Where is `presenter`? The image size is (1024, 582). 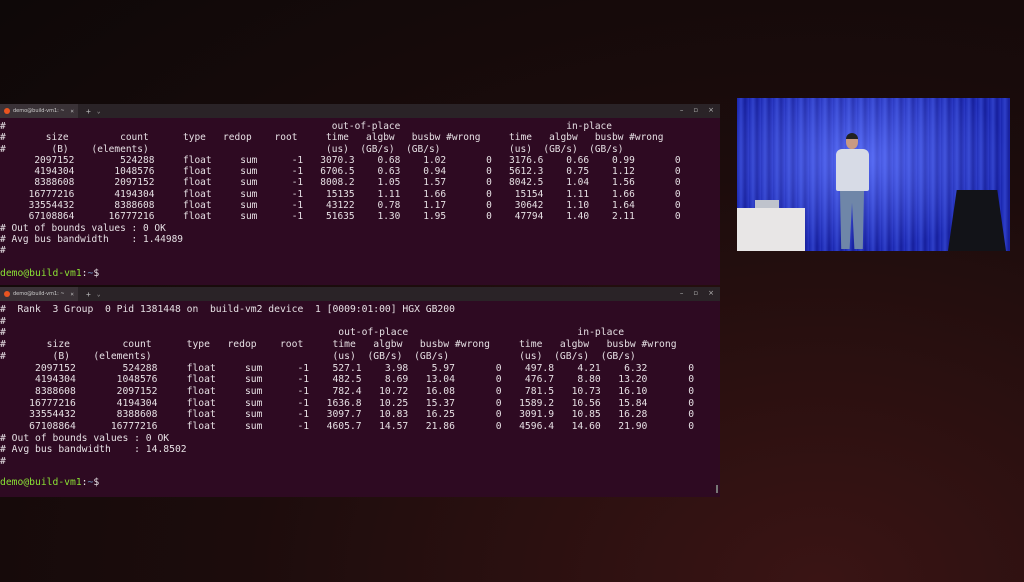
presenter is located at coordinates (852, 192).